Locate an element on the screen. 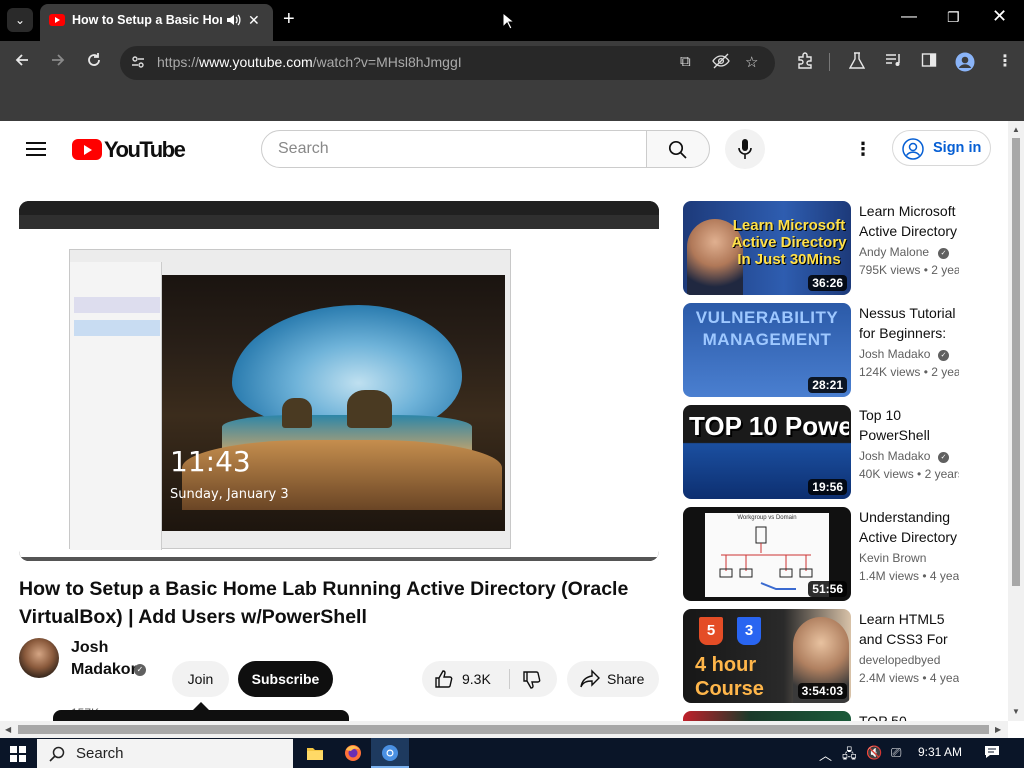 The image size is (1024, 768). video-thumbnail: VULNERABILITY MANAGEMENT 28:21 is located at coordinates (767, 350).